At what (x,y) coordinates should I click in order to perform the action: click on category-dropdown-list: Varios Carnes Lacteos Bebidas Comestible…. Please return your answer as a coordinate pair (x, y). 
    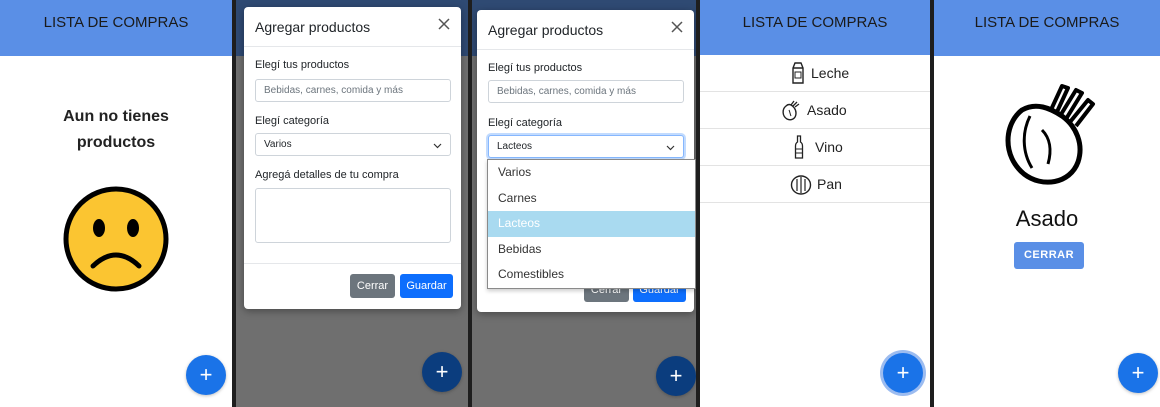
    Looking at the image, I should click on (591, 224).